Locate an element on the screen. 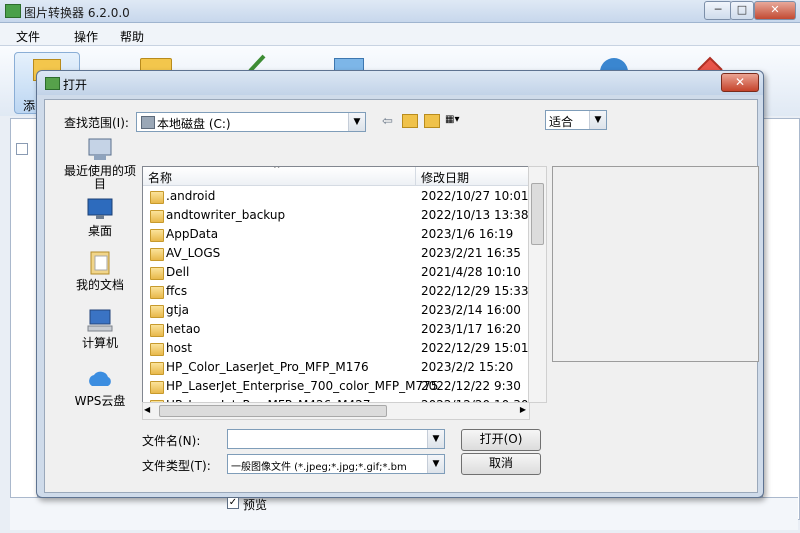 The height and width of the screenshot is (533, 800). filetype-dropdown: 一般图像文件 (*.jpeg;*.jpg;*.gif;*.bm ▼ is located at coordinates (336, 464).